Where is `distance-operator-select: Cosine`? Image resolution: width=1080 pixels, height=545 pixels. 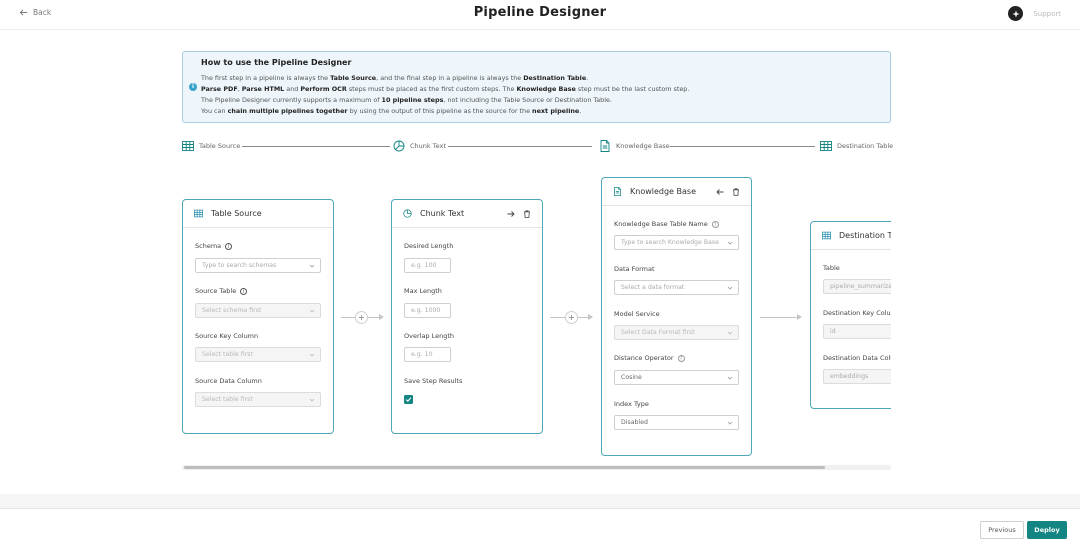 distance-operator-select: Cosine is located at coordinates (676, 377).